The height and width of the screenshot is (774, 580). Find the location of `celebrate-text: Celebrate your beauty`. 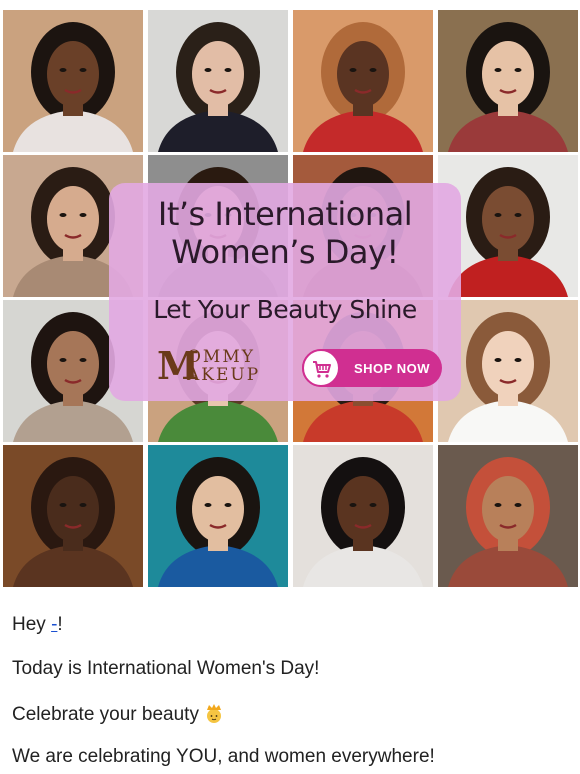

celebrate-text: Celebrate your beauty is located at coordinates (105, 714).